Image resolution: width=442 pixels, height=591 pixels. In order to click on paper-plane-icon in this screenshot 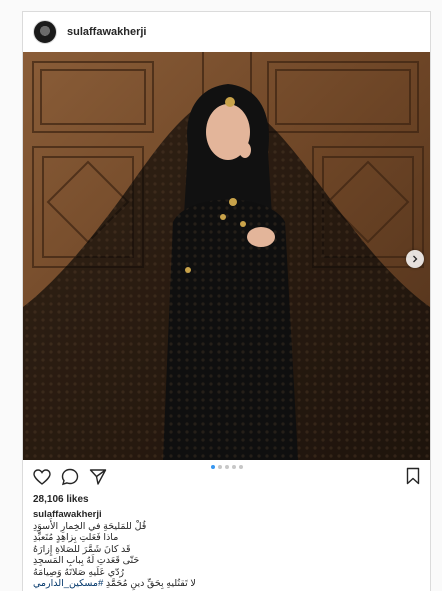, I will do `click(98, 477)`.